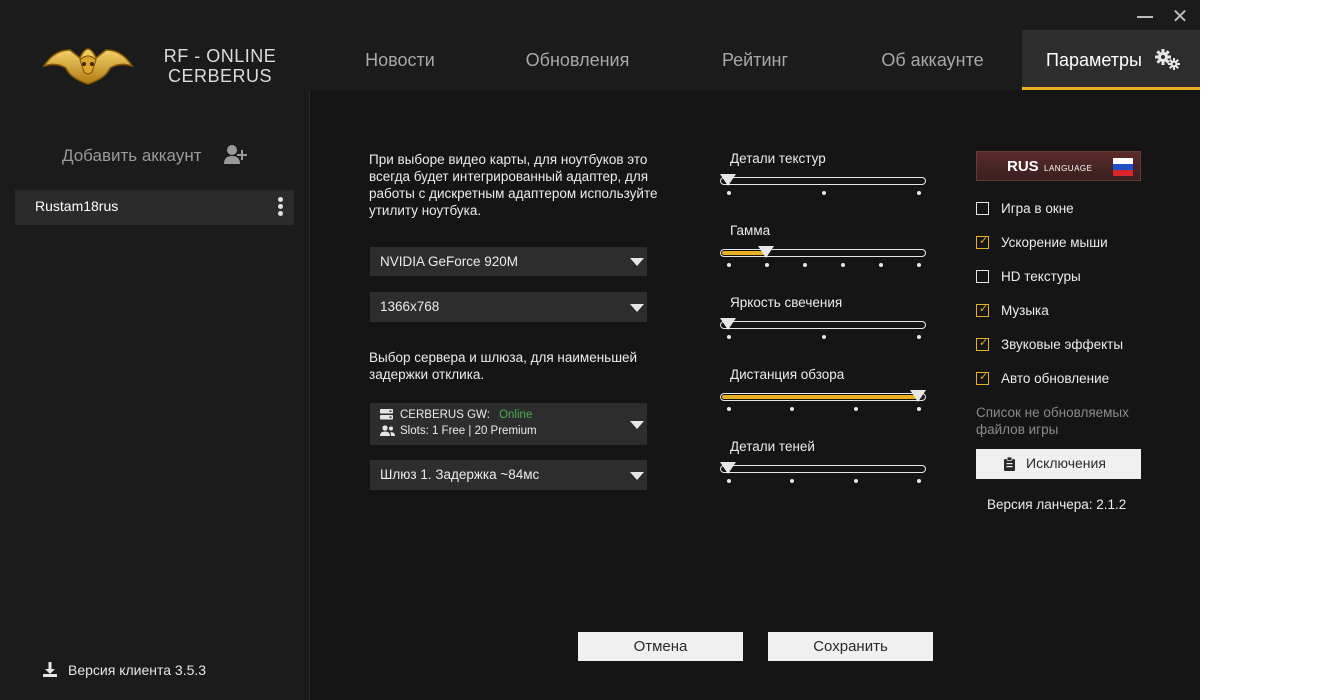  What do you see at coordinates (445, 415) in the screenshot?
I see `server-name: CERBERUS GW:` at bounding box center [445, 415].